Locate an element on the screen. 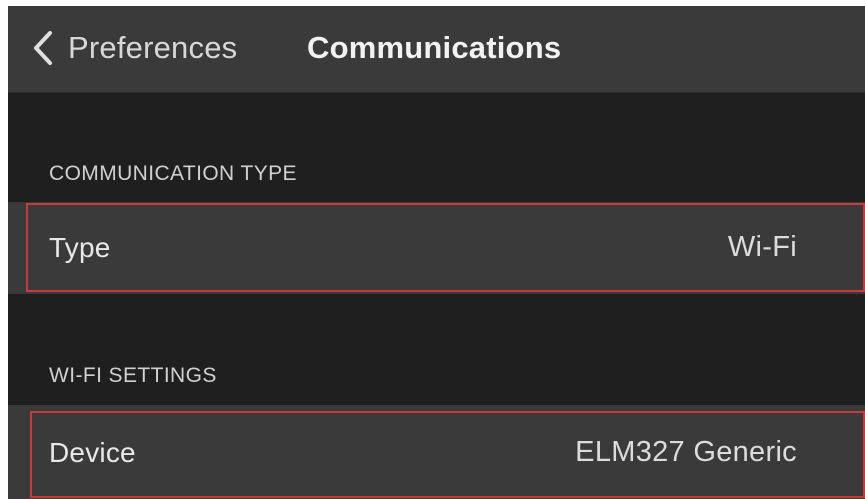  type-value: Wi-Fi is located at coordinates (762, 247).